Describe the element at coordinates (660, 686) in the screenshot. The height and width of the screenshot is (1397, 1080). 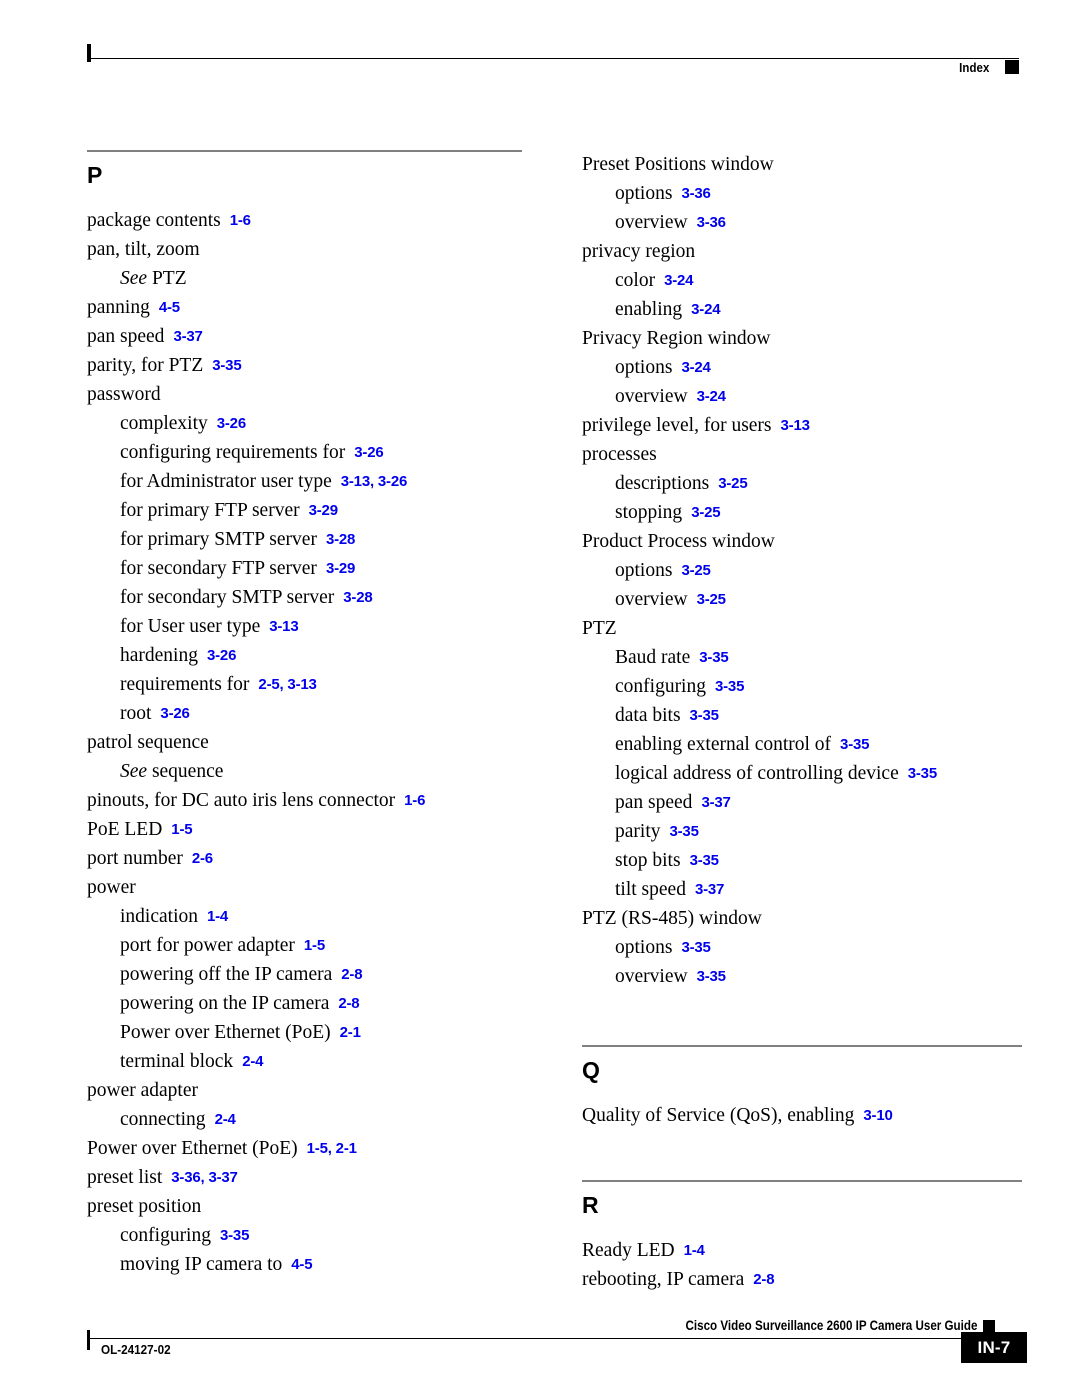
I see `index-entry-term: configuring` at that location.